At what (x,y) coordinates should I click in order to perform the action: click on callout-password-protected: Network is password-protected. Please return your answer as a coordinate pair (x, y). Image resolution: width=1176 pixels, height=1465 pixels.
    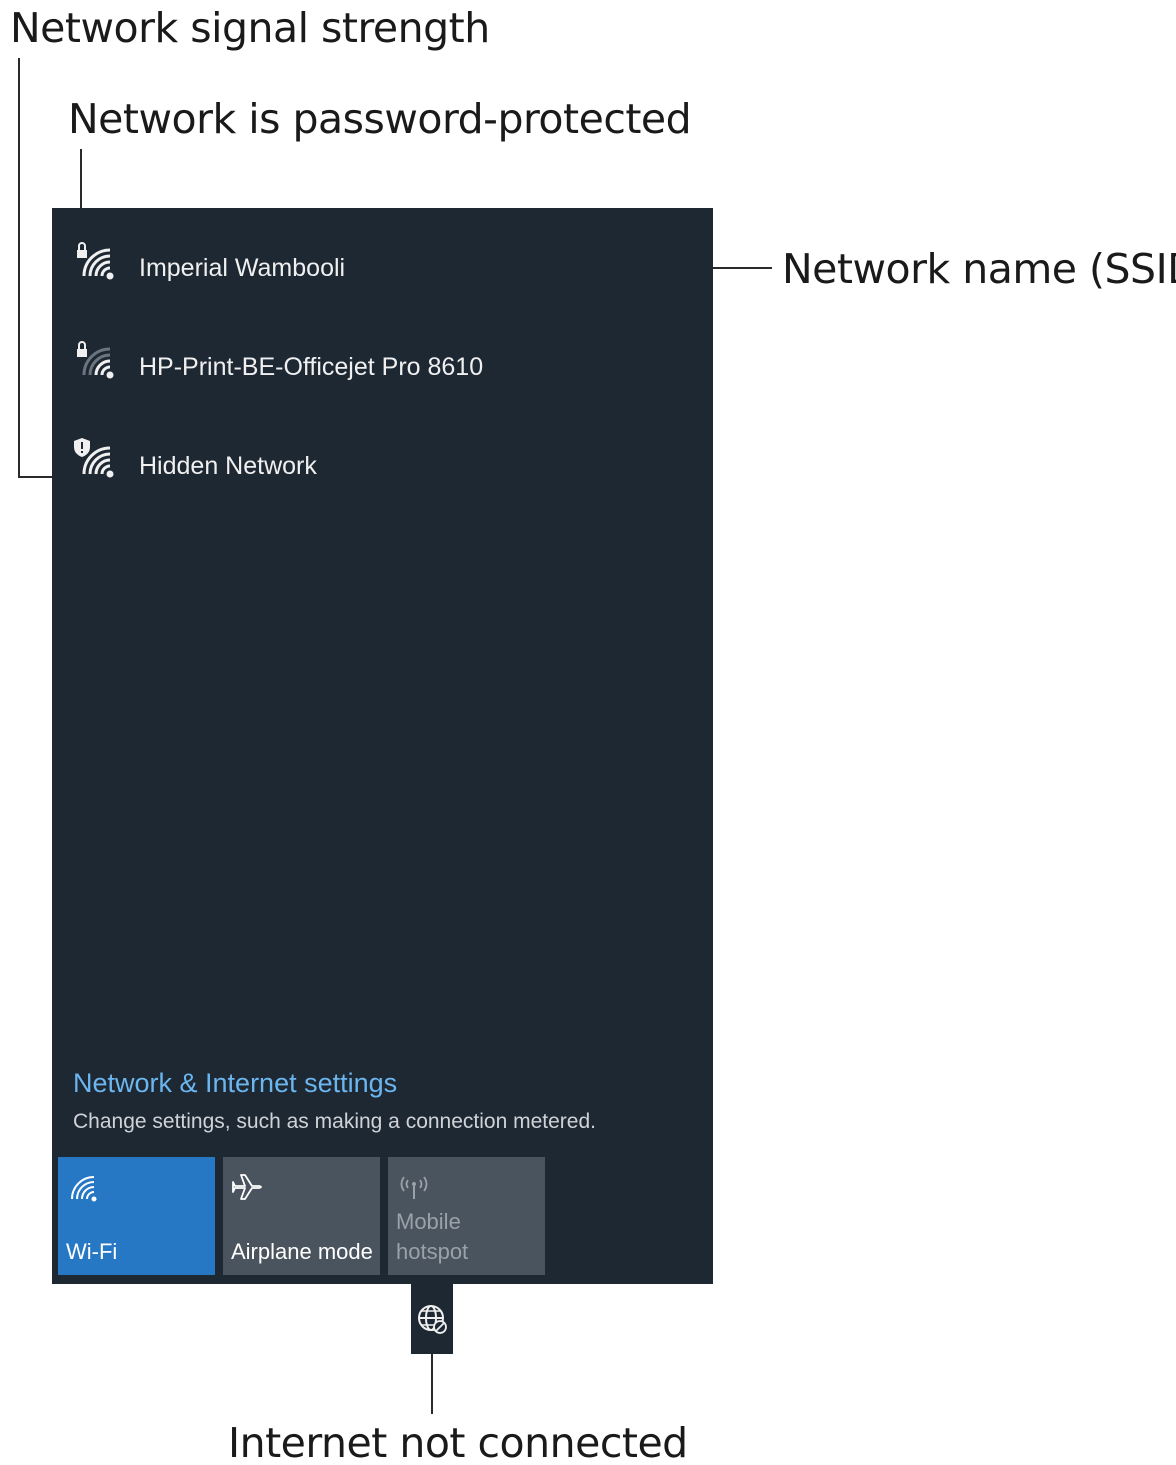
    Looking at the image, I should click on (380, 119).